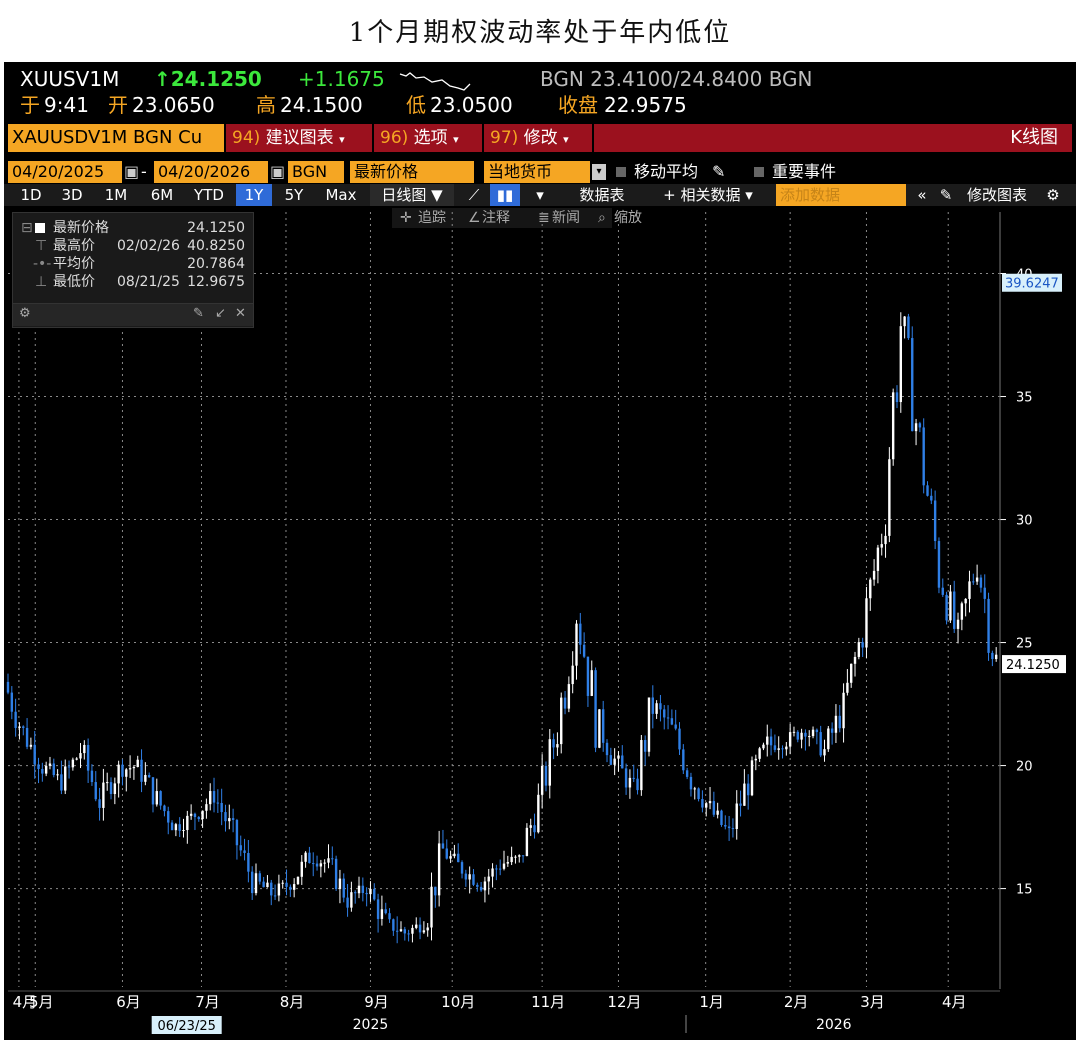  I want to click on pin-icon: ✎, so click(198, 313).